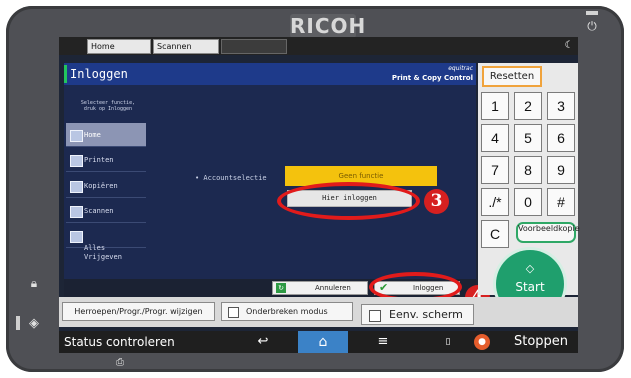 This screenshot has width=631, height=378. I want to click on header-accent, so click(65, 74).